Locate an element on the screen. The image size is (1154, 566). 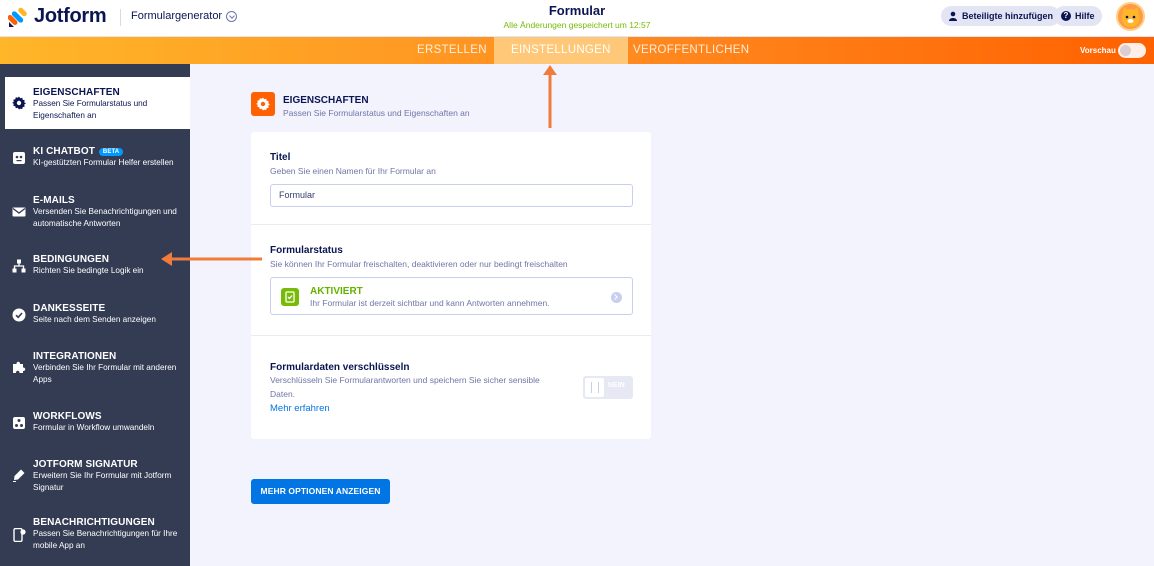
toggle-knob is located at coordinates (594, 387).